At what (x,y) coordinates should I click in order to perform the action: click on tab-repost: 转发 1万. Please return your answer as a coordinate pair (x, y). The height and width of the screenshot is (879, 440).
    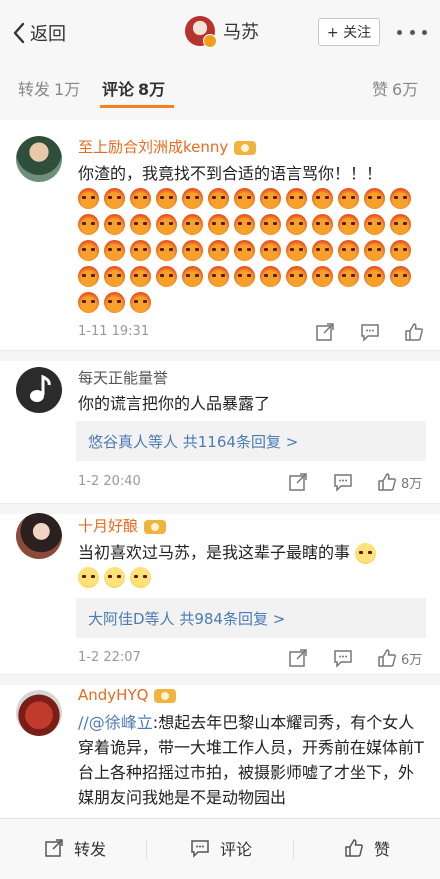
    Looking at the image, I should click on (49, 88).